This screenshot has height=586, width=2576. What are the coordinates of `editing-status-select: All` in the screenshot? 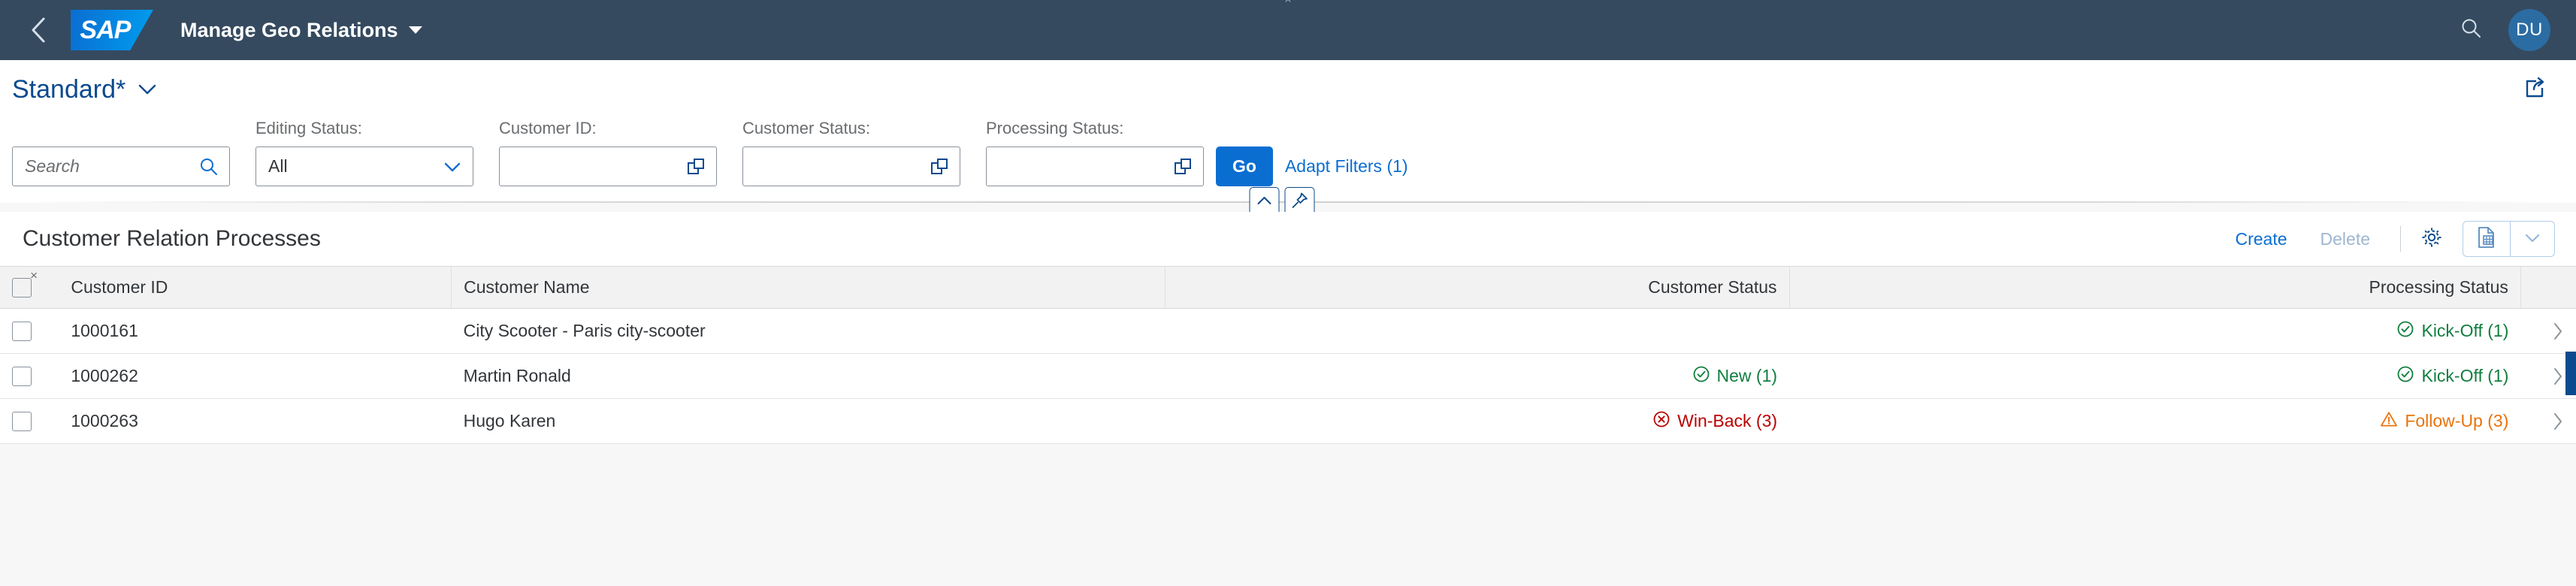 It's located at (364, 166).